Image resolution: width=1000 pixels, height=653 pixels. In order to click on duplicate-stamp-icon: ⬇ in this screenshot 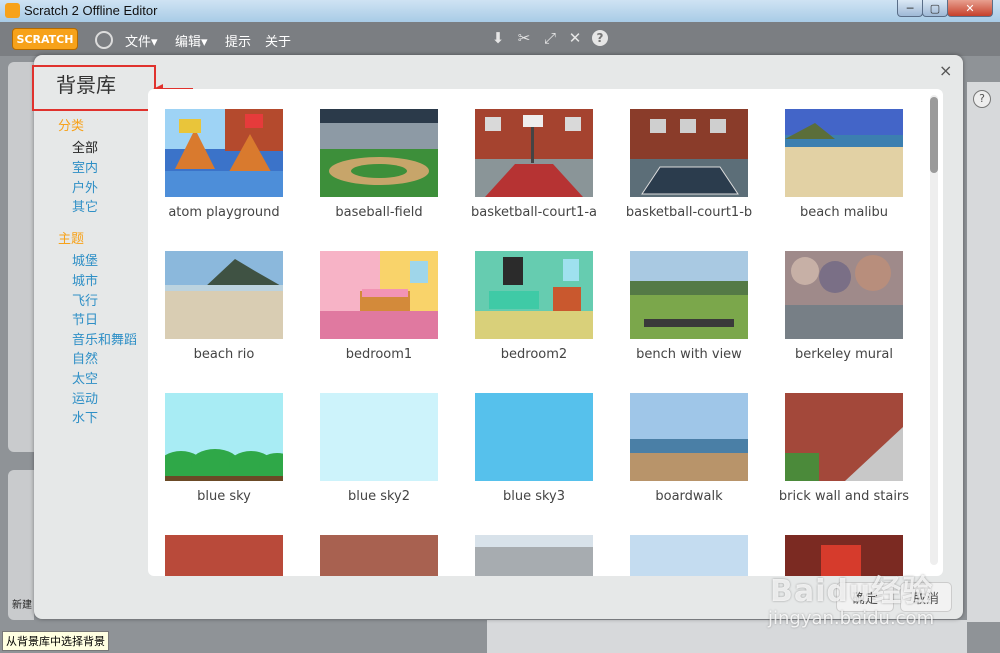, I will do `click(498, 38)`.